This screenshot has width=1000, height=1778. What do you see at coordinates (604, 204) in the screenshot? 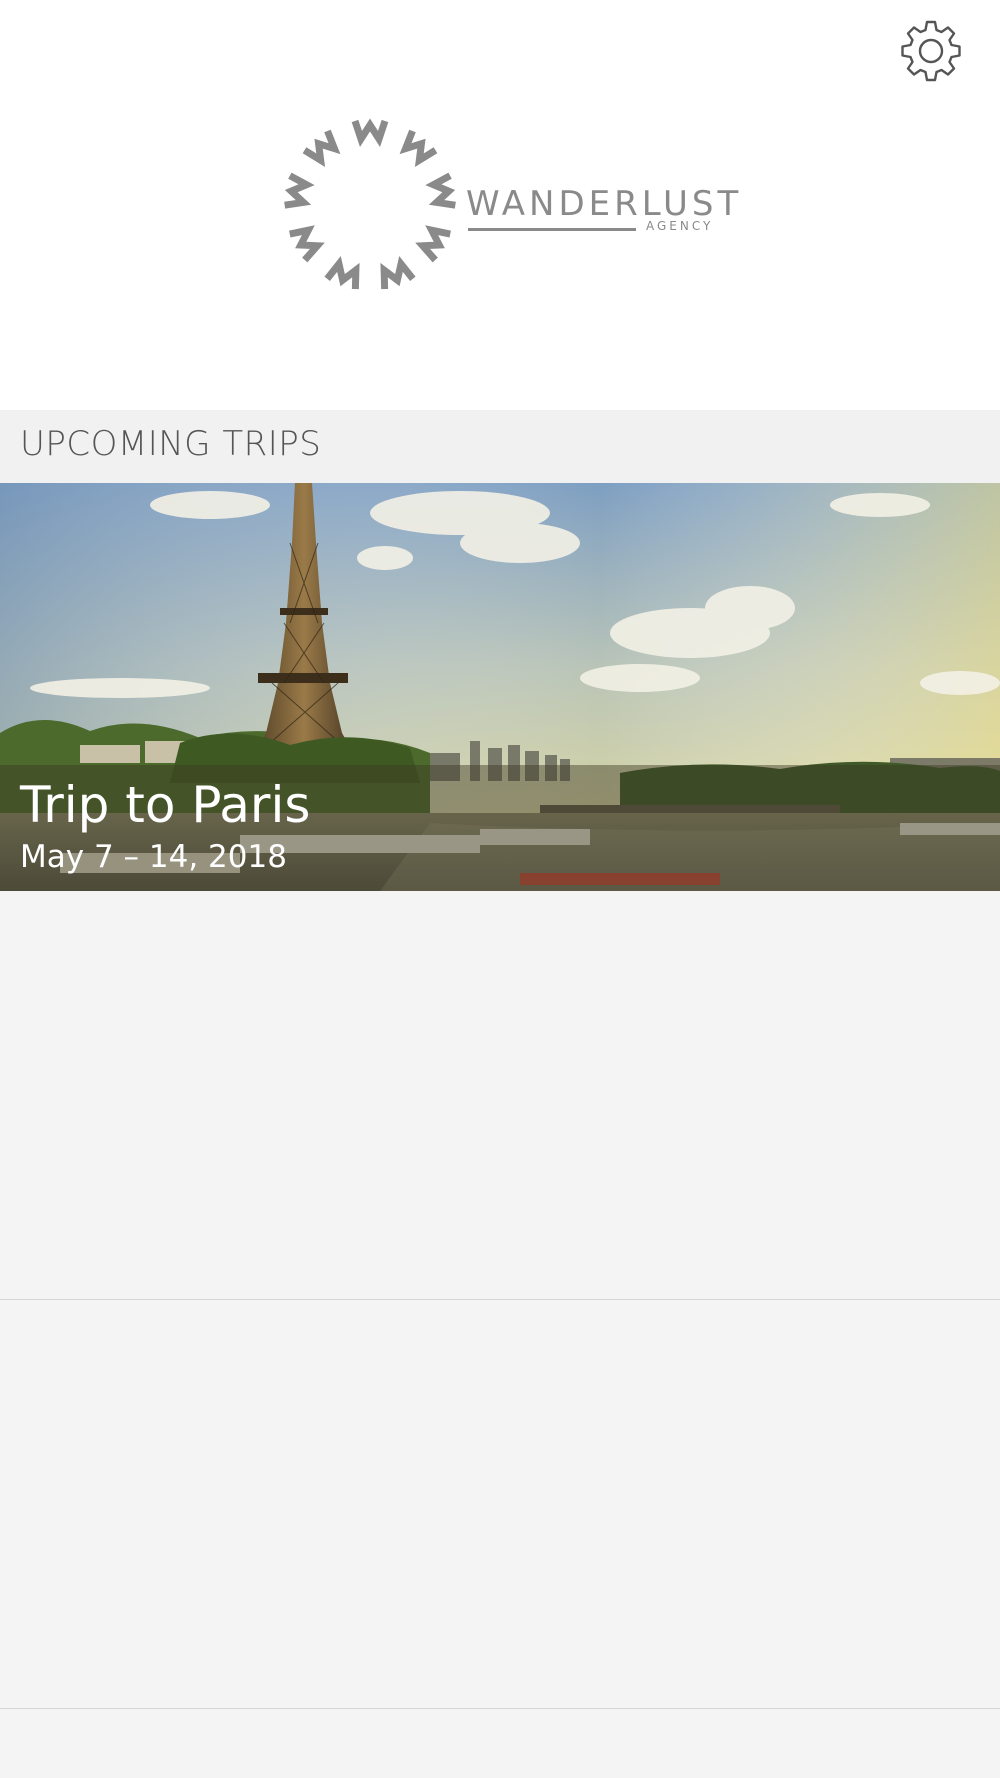
I see `logo-wordmark: WANDERLUST` at bounding box center [604, 204].